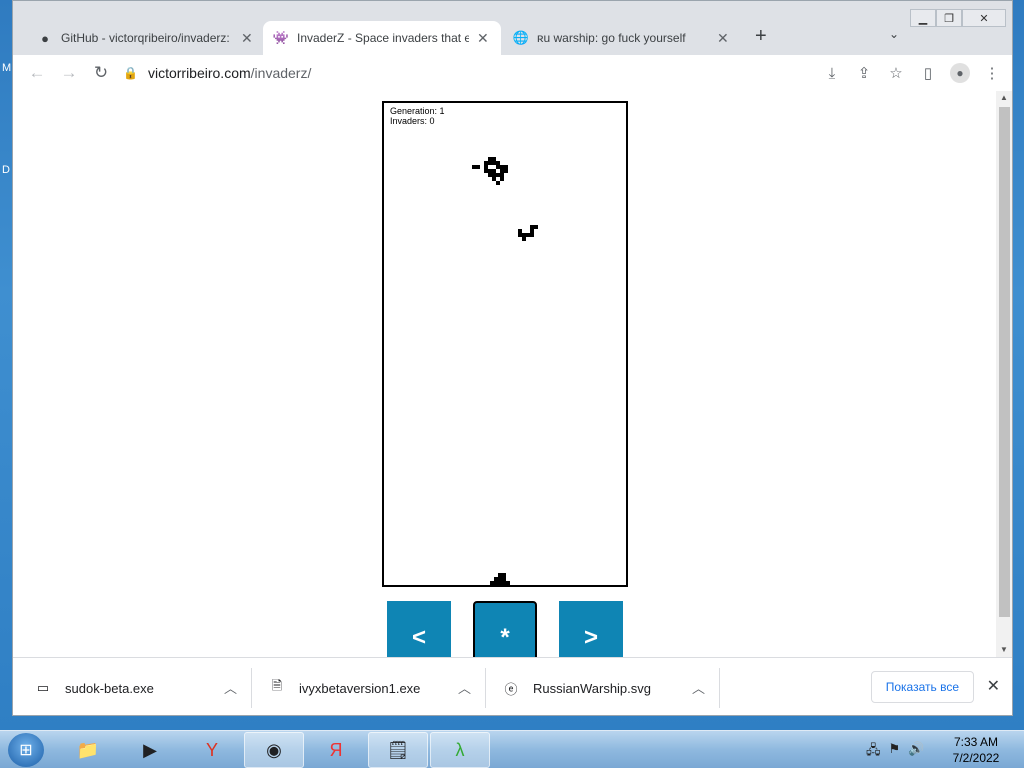 Image resolution: width=1024 pixels, height=768 pixels. What do you see at coordinates (274, 750) in the screenshot?
I see `chrome-icon: ◉` at bounding box center [274, 750].